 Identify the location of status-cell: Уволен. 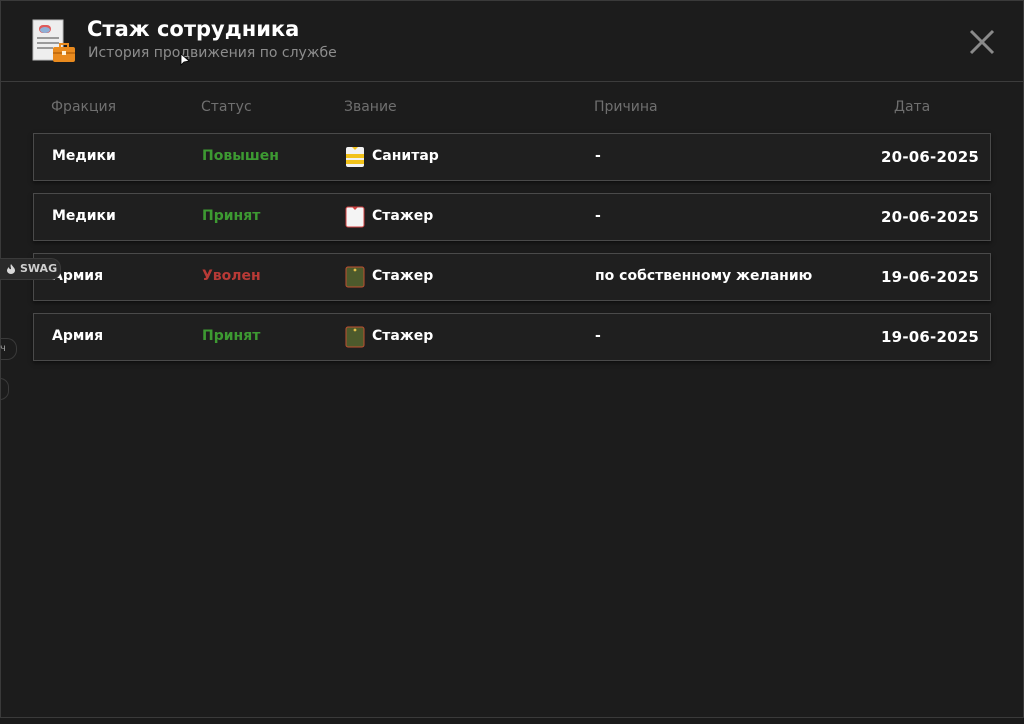
(231, 276).